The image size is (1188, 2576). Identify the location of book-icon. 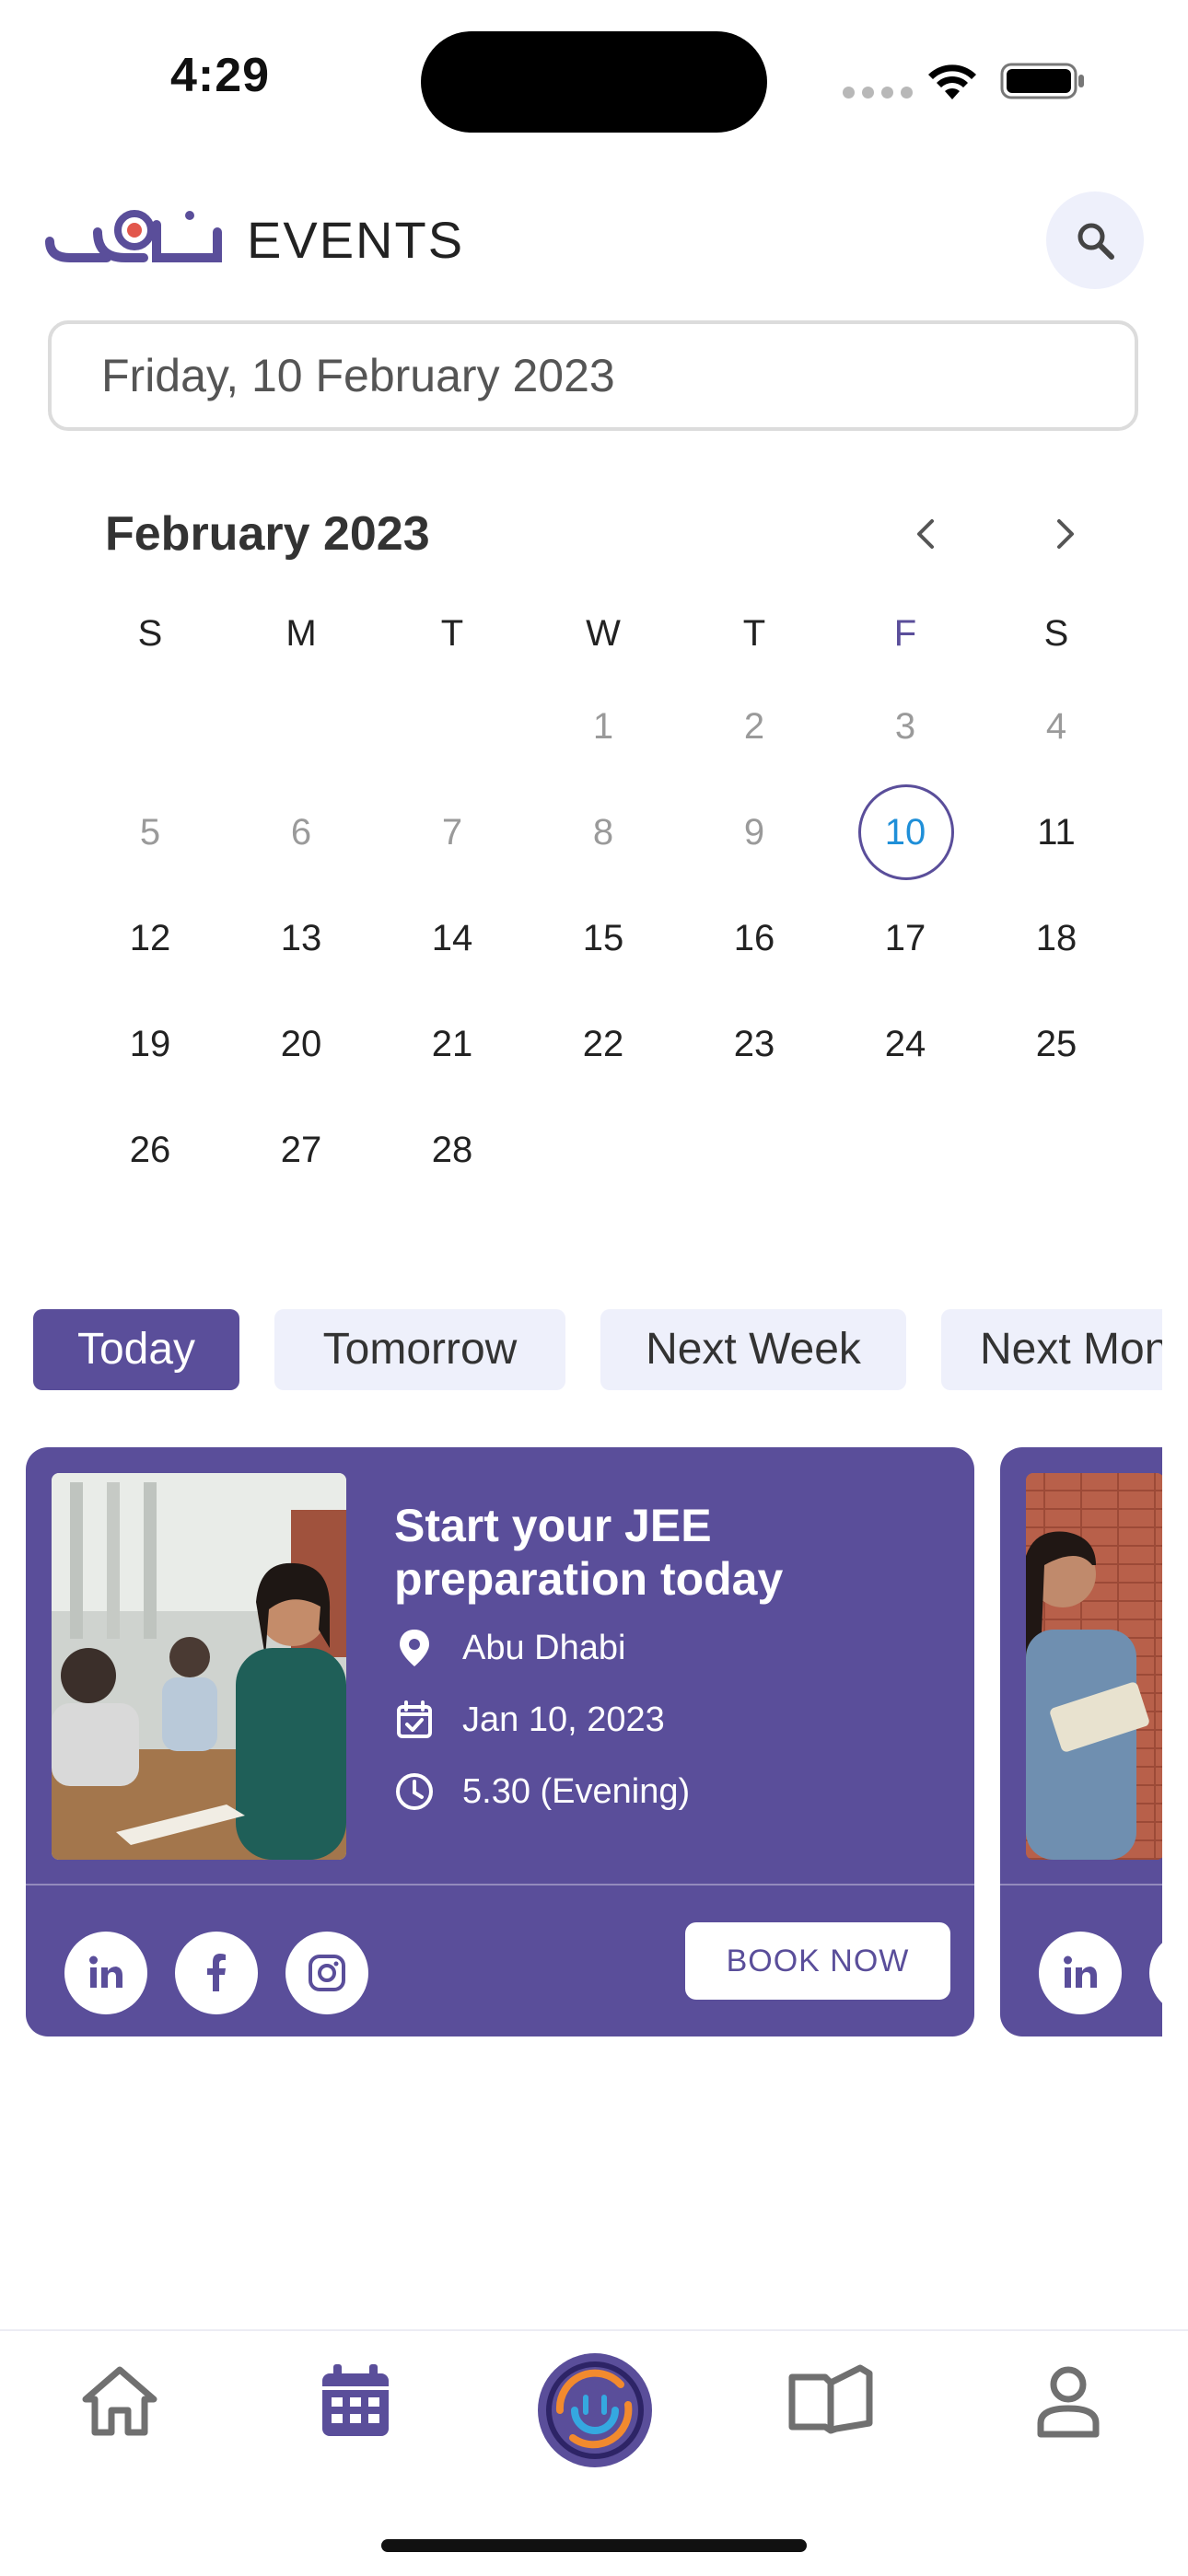
(830, 2399).